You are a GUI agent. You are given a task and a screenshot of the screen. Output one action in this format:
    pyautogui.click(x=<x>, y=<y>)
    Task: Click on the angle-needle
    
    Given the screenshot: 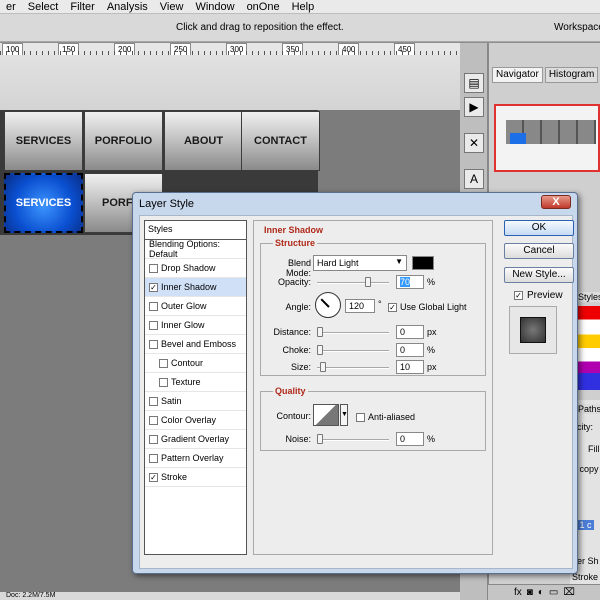 What is the action you would take?
    pyautogui.click(x=325, y=303)
    